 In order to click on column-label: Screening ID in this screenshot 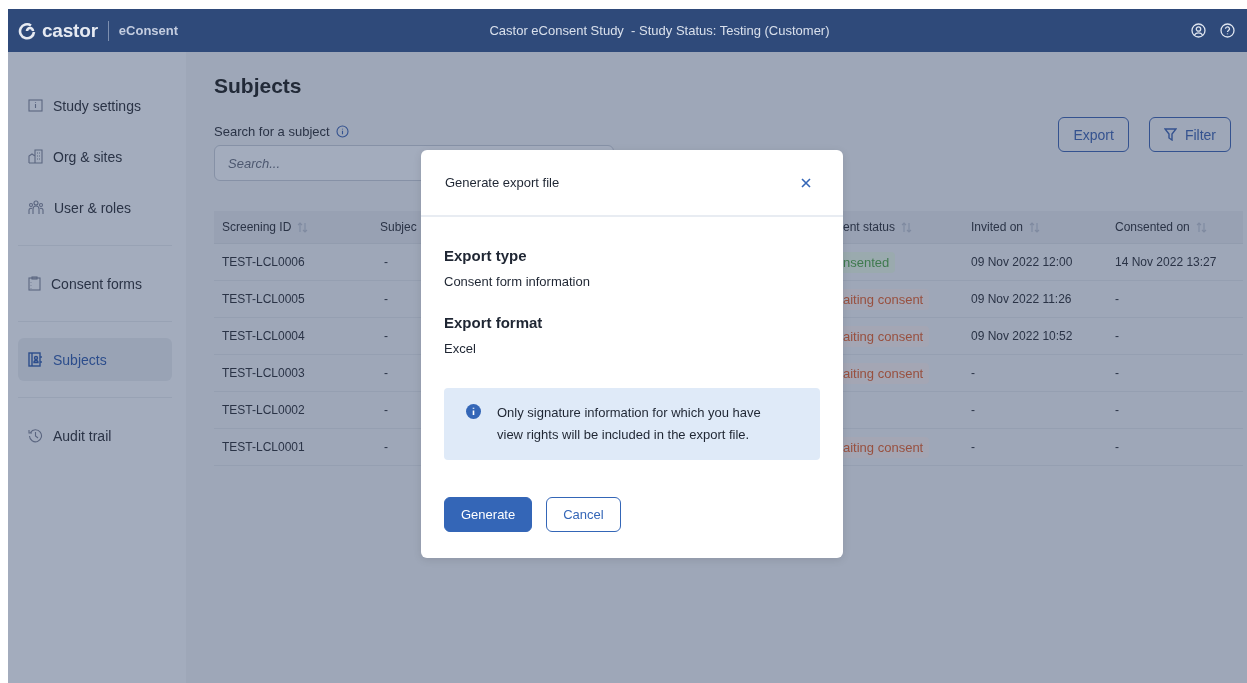, I will do `click(257, 227)`.